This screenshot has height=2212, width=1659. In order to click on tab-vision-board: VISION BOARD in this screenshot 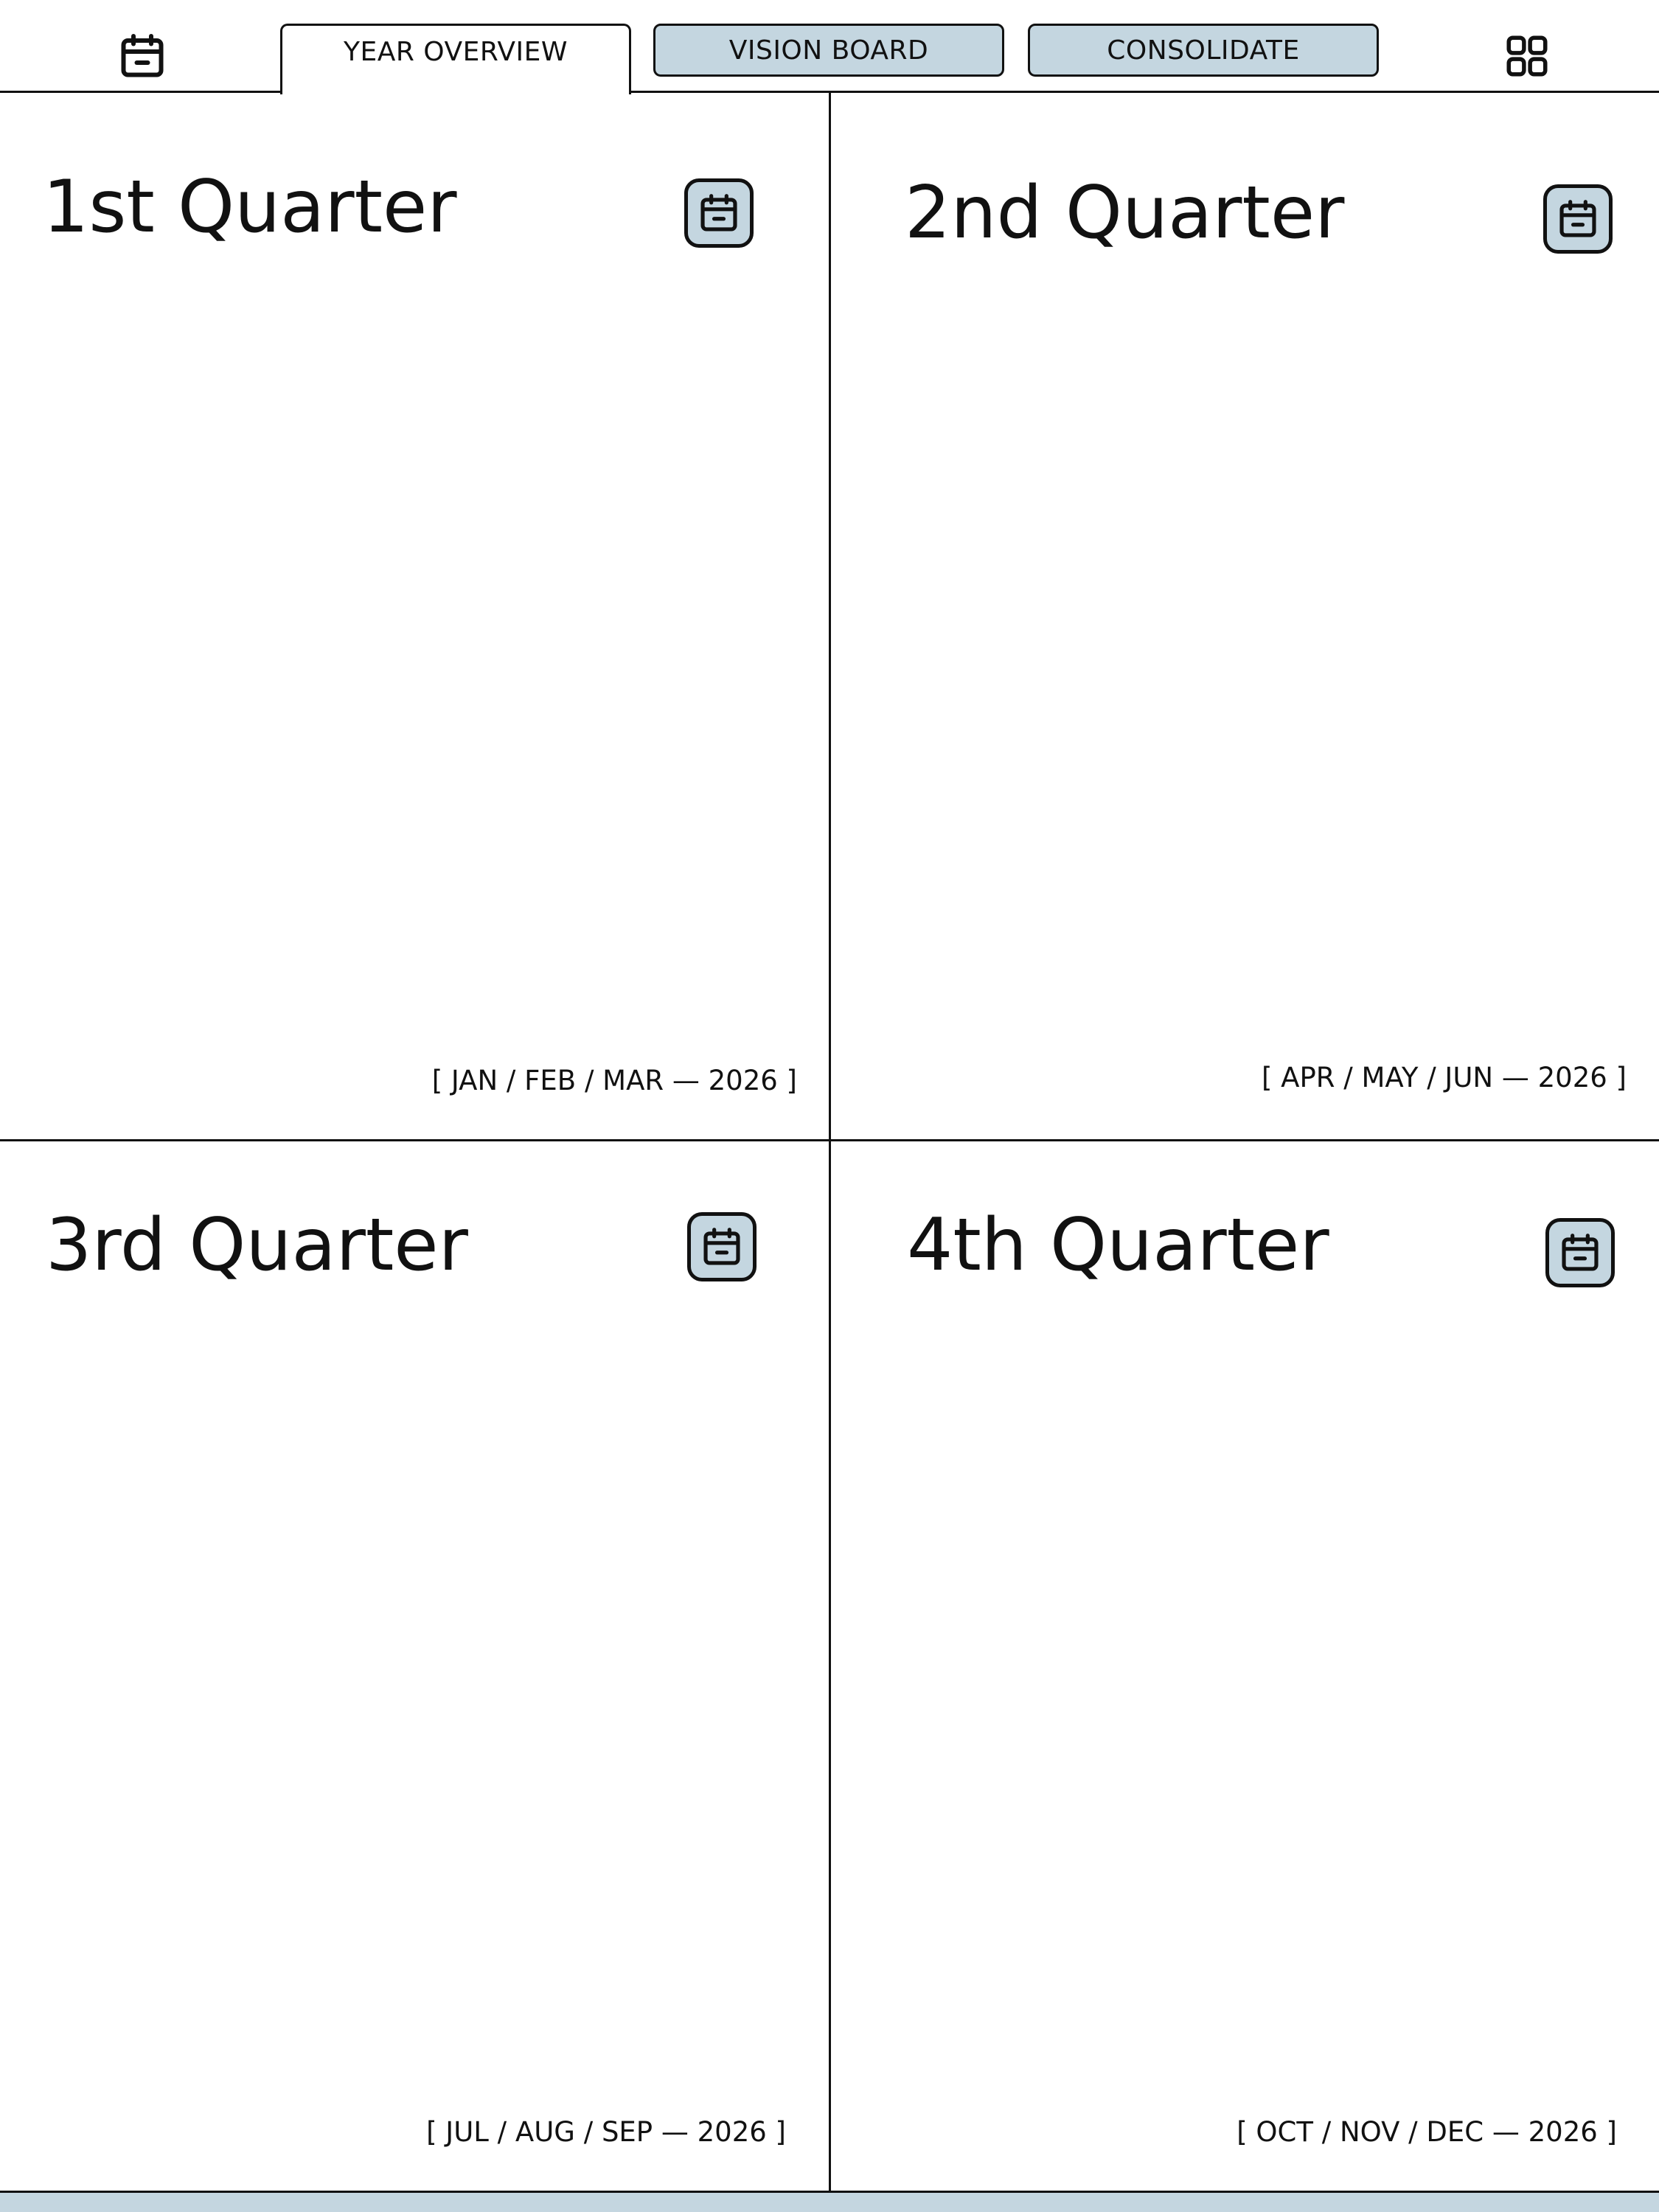, I will do `click(828, 50)`.